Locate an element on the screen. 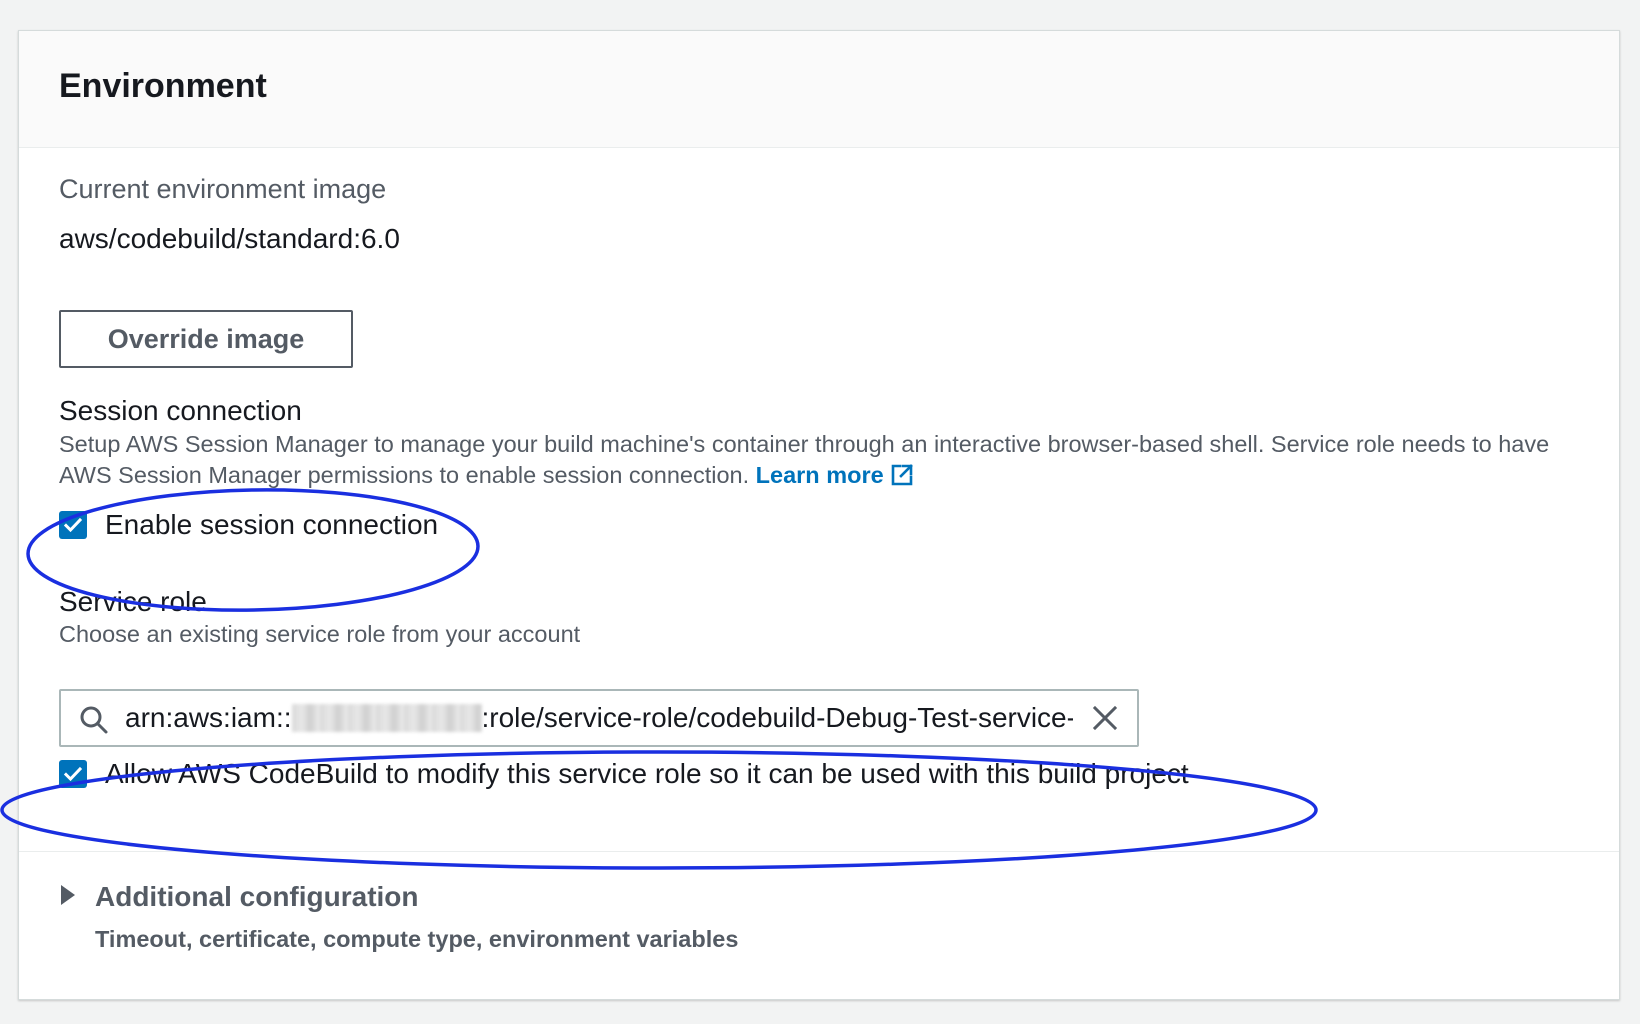 This screenshot has width=1640, height=1024. redacted-account-id is located at coordinates (386, 718).